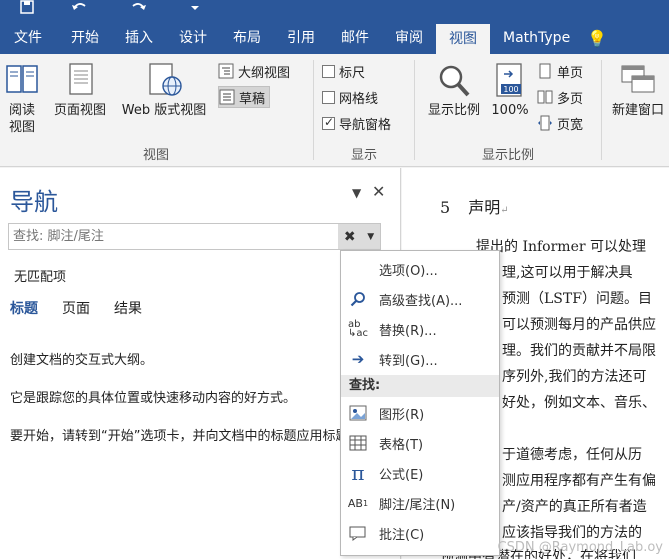 This screenshot has width=669, height=559. Describe the element at coordinates (328, 122) in the screenshot. I see `nav-pane-check-icon` at that location.